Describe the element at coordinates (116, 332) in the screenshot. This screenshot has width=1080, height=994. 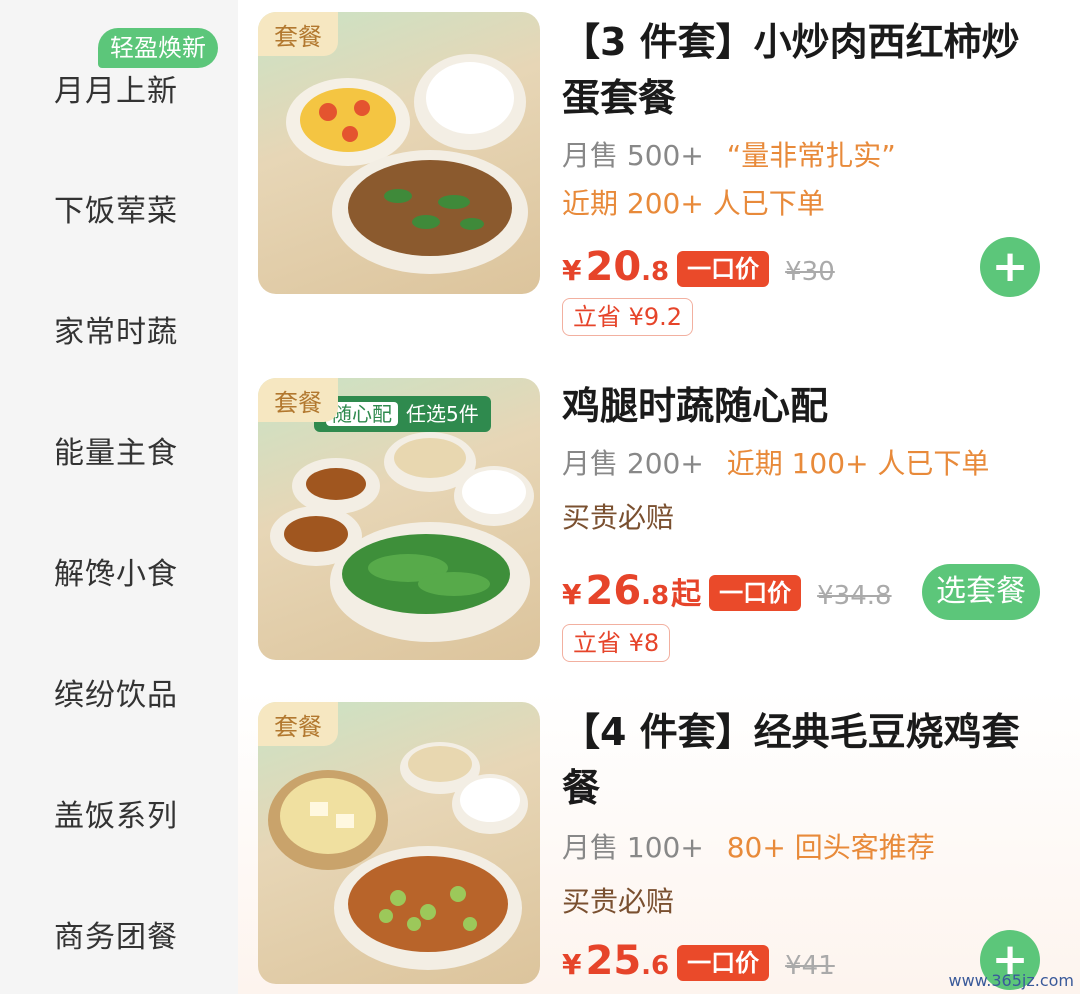
I see `category-label: 家常时蔬` at that location.